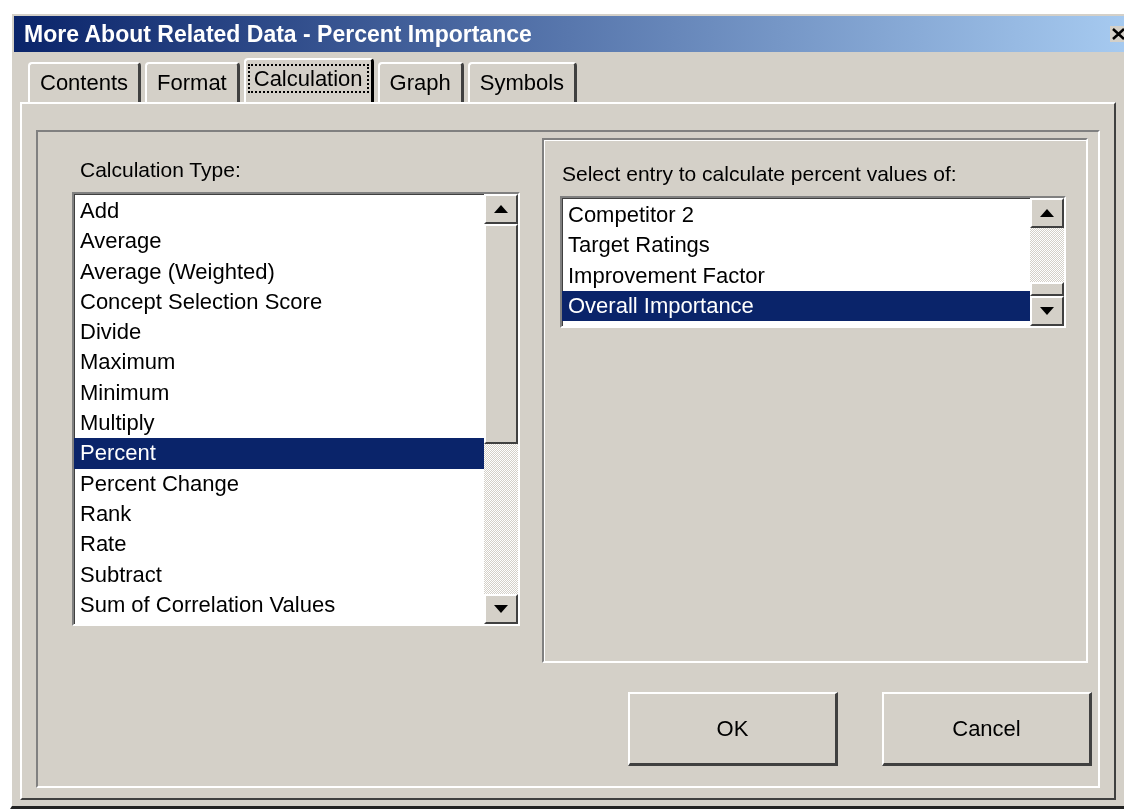 The height and width of the screenshot is (809, 1124). Describe the element at coordinates (279, 453) in the screenshot. I see `list-item: Percent` at that location.